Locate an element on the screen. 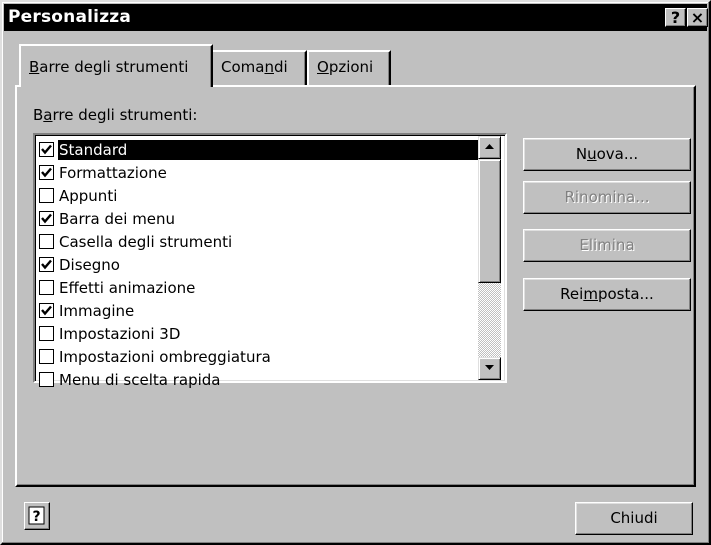 Image resolution: width=711 pixels, height=545 pixels. list-item: Impostazioni ombreggiatura is located at coordinates (259, 356).